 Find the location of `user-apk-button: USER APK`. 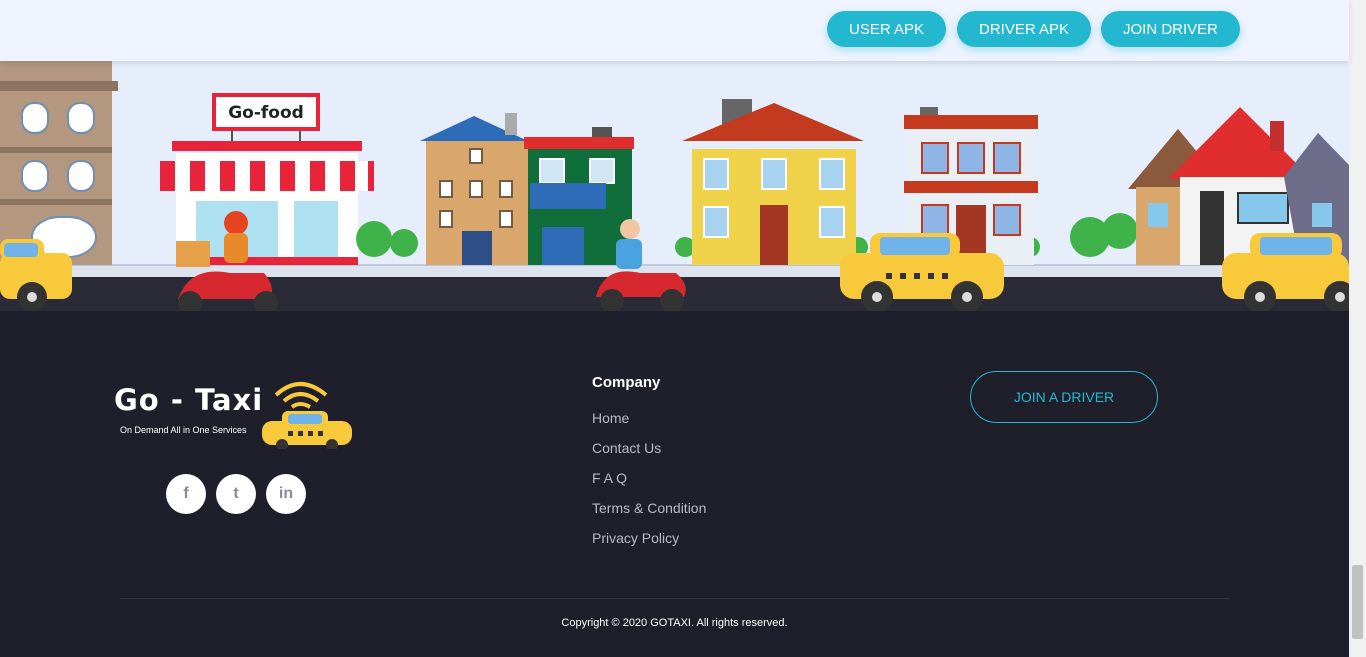

user-apk-button: USER APK is located at coordinates (886, 29).